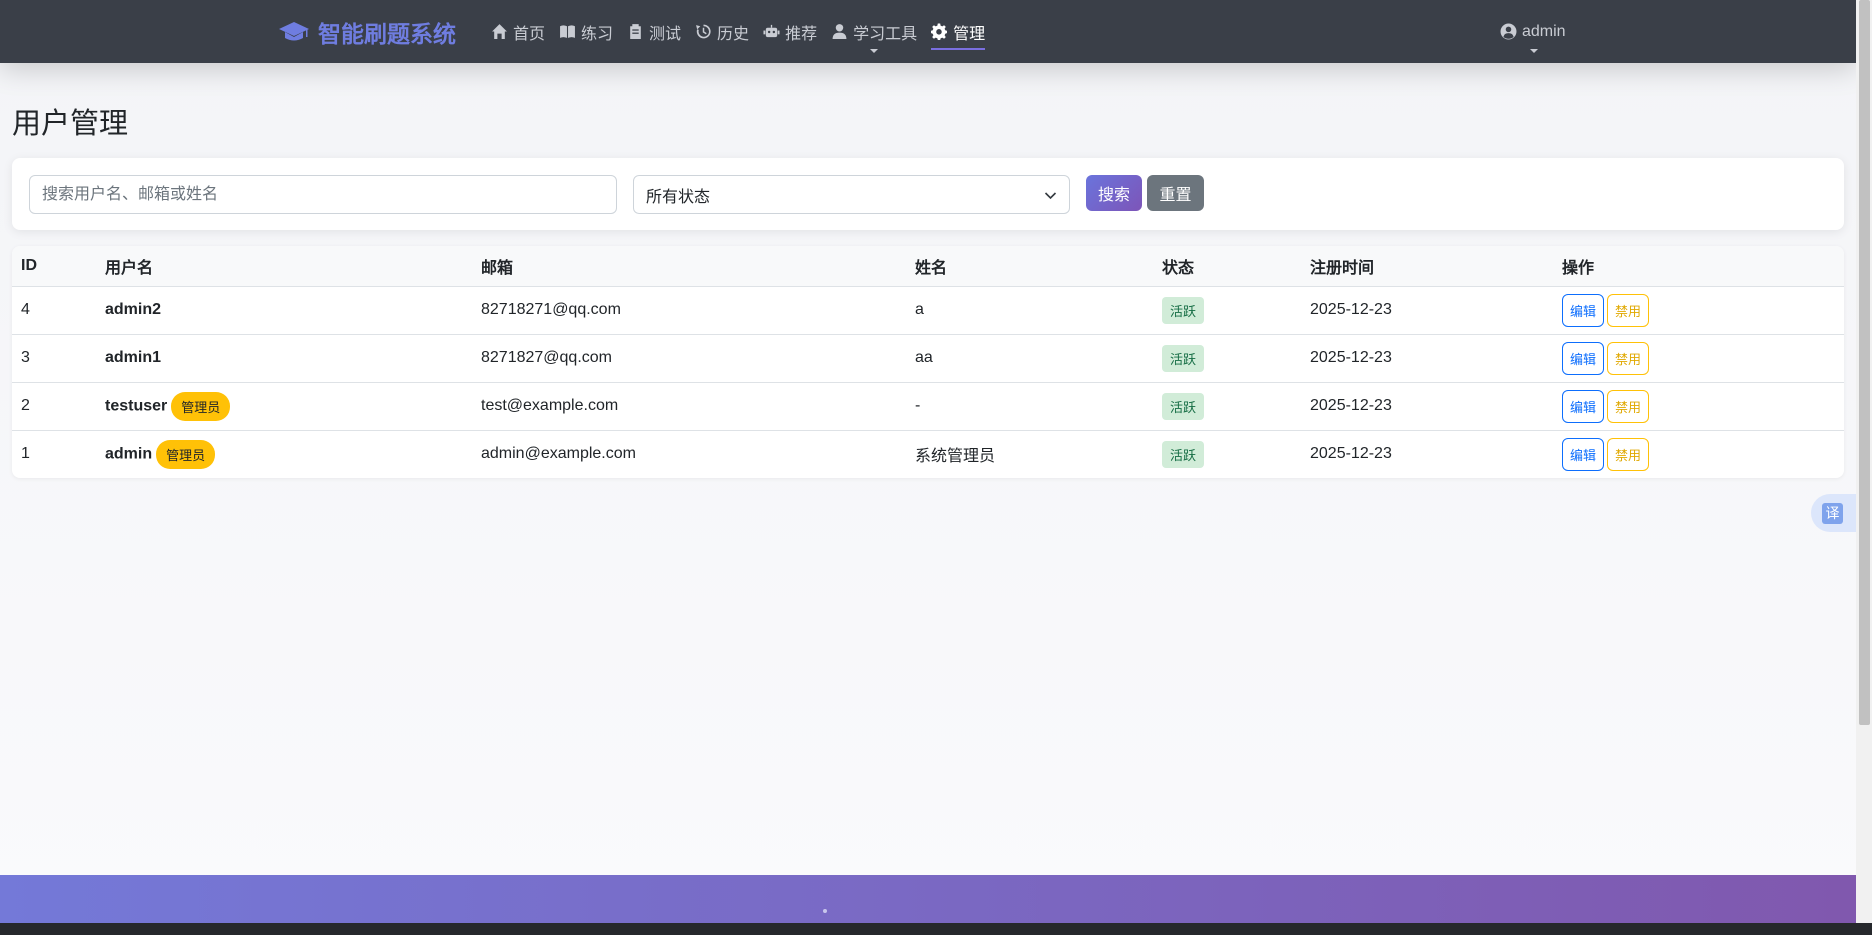 The width and height of the screenshot is (1872, 935). I want to click on column-header-registered: 注册时间, so click(1427, 266).